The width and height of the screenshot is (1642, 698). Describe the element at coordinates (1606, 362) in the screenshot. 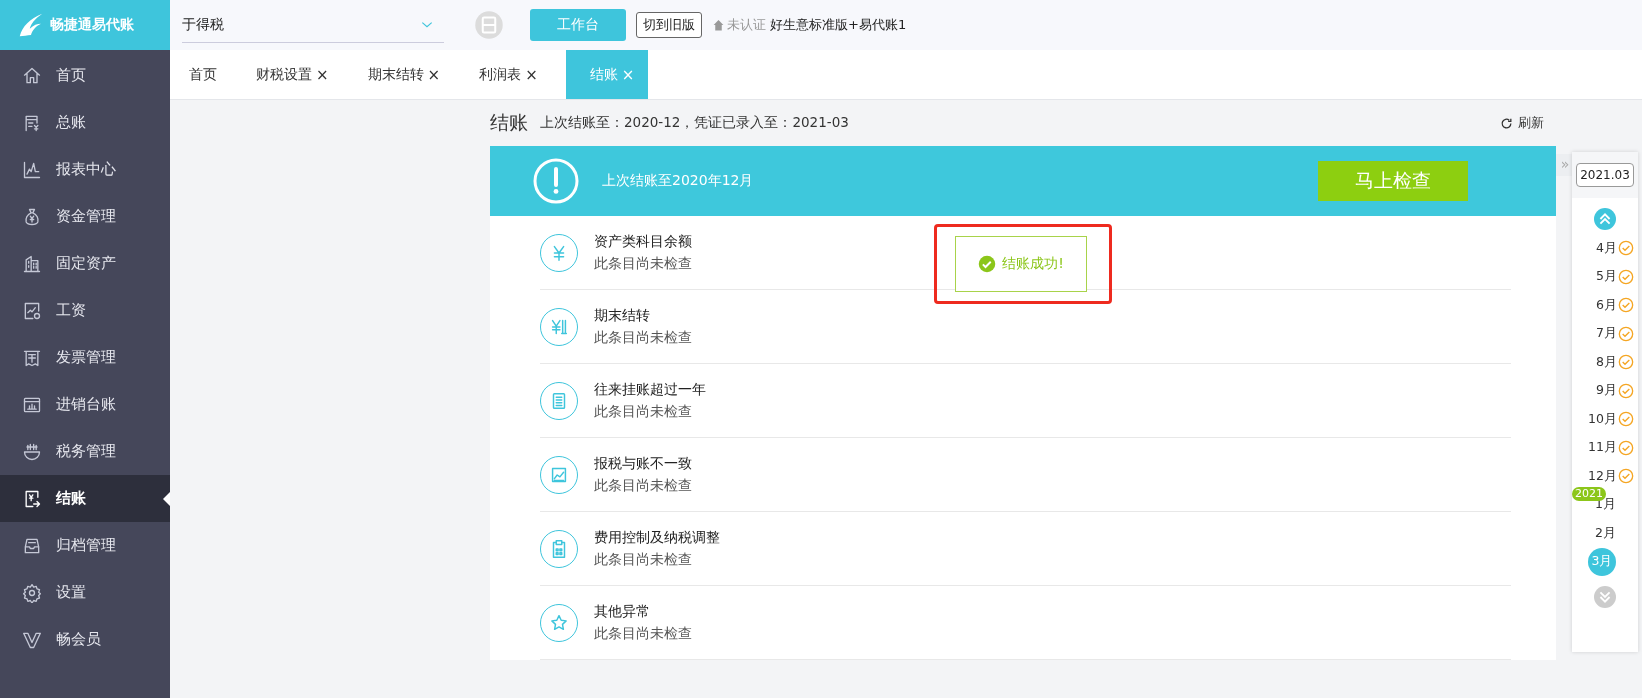

I see `month-item: 8月` at that location.